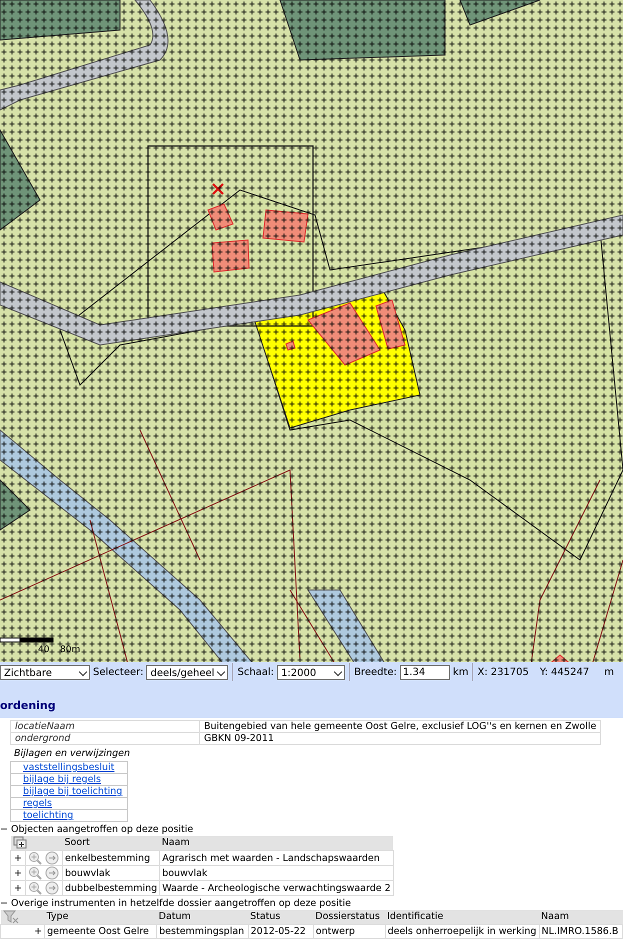 The image size is (623, 945). I want to click on property-name: ondergrond, so click(105, 738).